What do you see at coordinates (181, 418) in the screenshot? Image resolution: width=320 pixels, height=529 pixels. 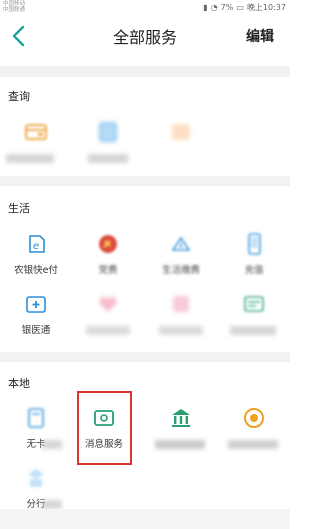 I see `bank-icon` at bounding box center [181, 418].